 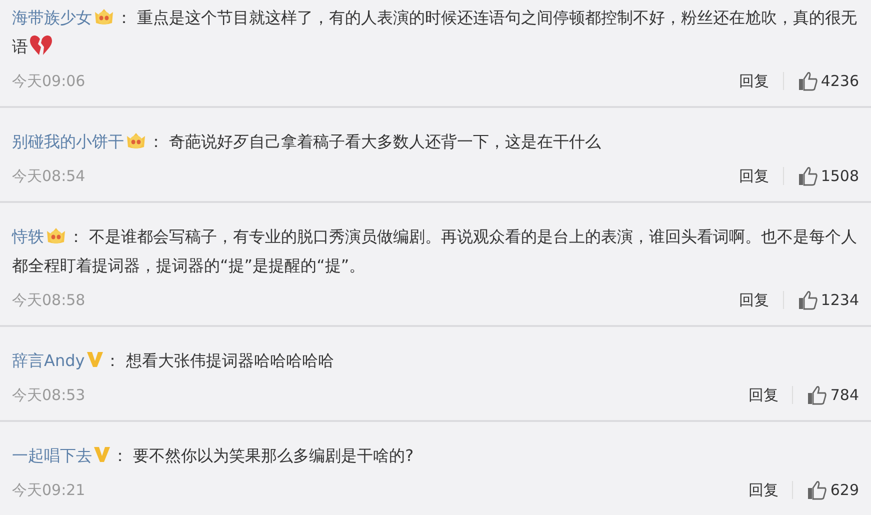 What do you see at coordinates (844, 490) in the screenshot?
I see `like-count: 629` at bounding box center [844, 490].